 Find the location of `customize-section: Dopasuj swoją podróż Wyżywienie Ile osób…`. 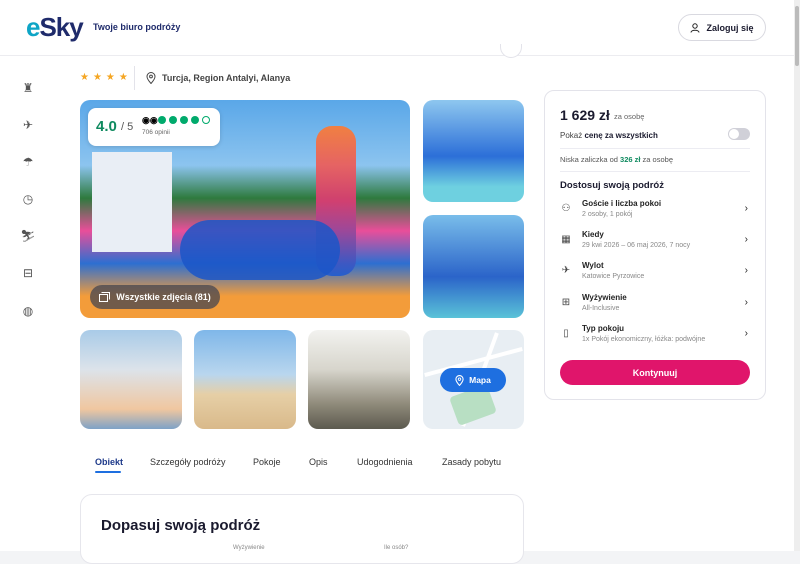

customize-section: Dopasuj swoją podróż Wyżywienie Ile osób… is located at coordinates (302, 529).